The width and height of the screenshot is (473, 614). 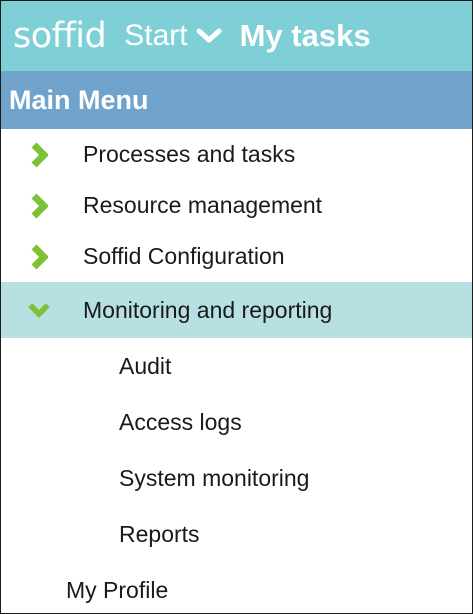 I want to click on menu-item-label: Resource management, so click(x=203, y=205).